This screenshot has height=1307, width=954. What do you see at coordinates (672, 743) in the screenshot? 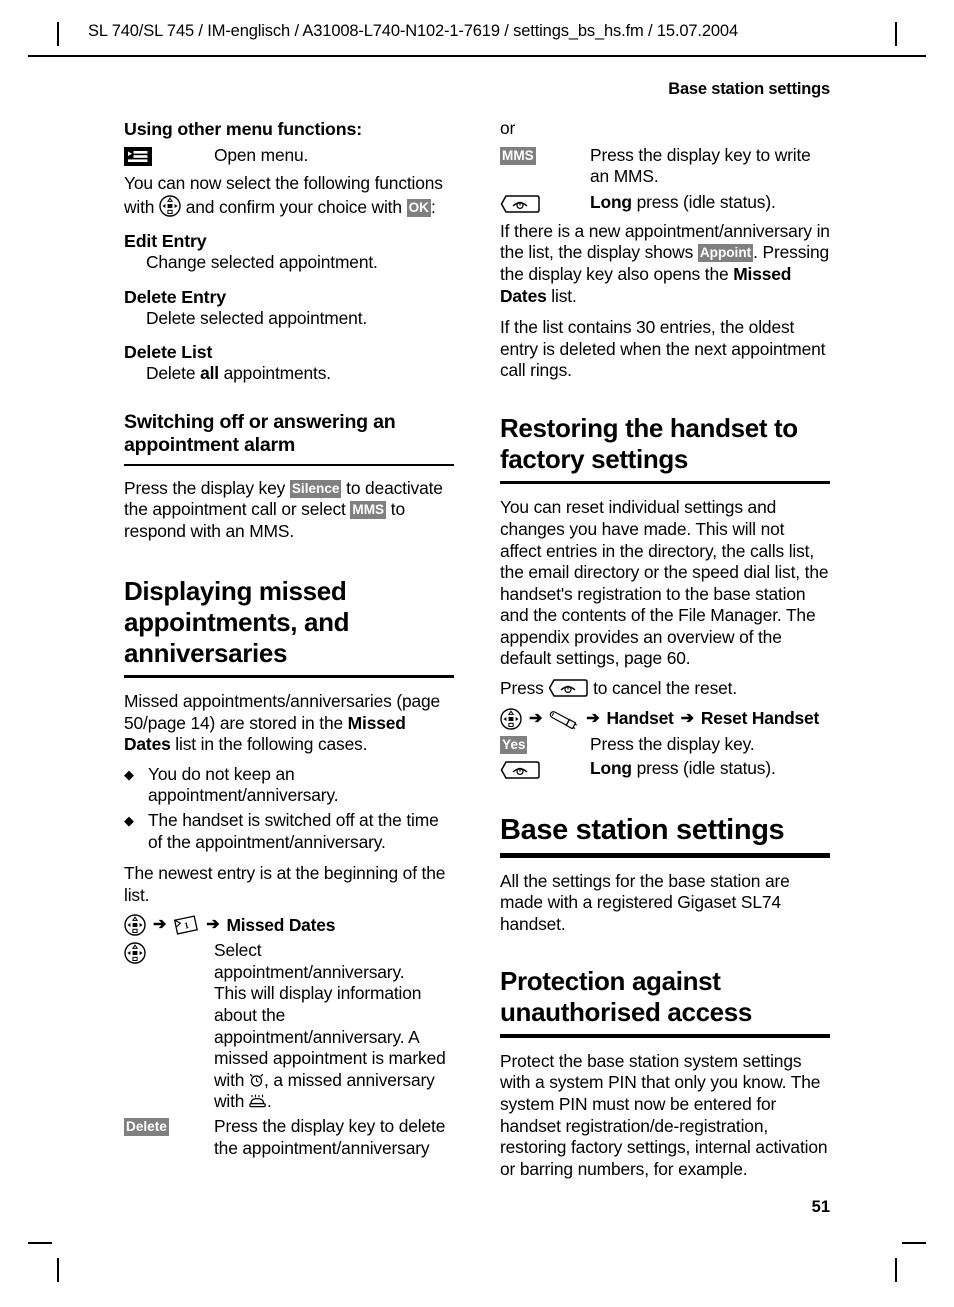
I see `yes-confirm-description: Press the display key.` at bounding box center [672, 743].